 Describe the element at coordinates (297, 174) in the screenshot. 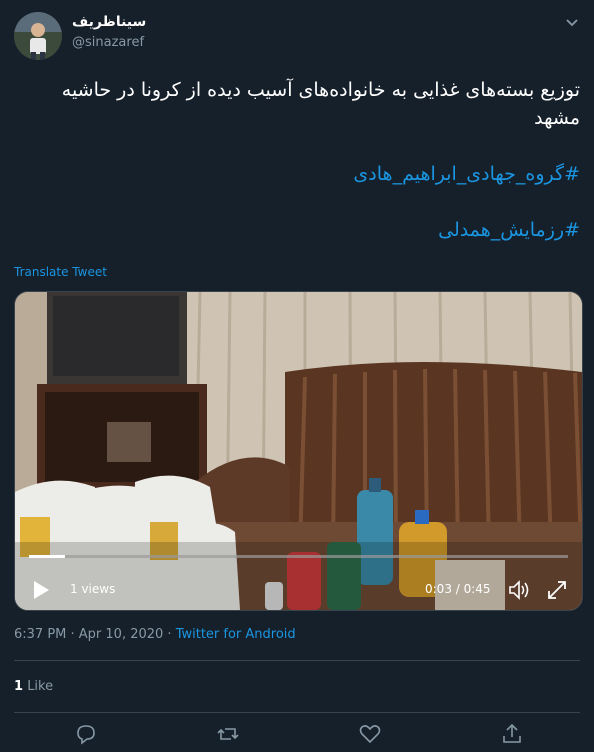

I see `hashtag-link: #گروه_جهادی_ابراهیم_هادی` at that location.